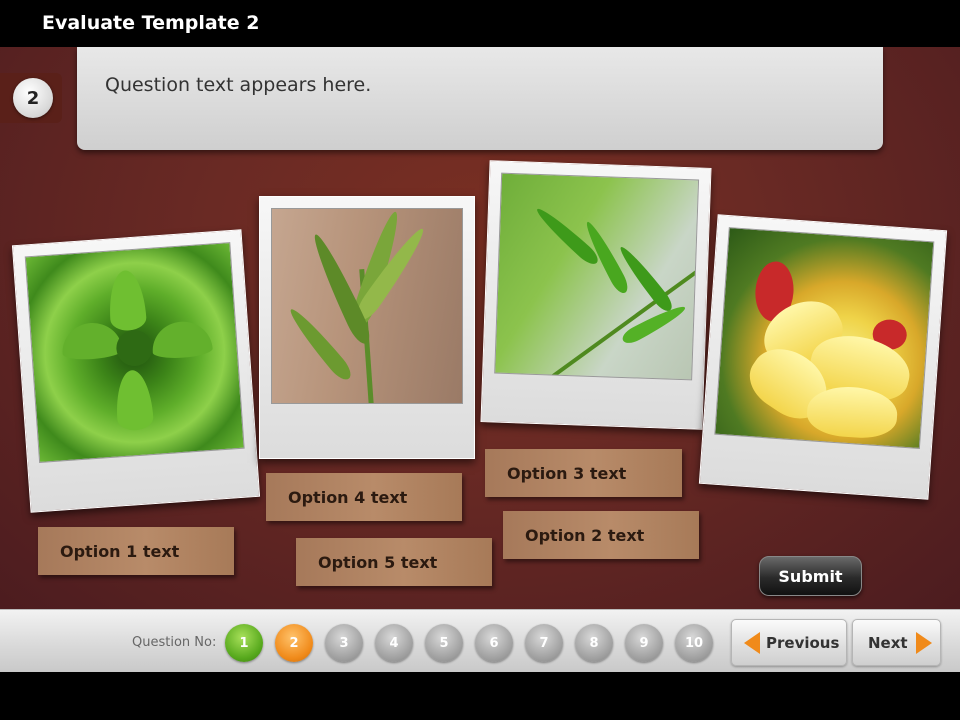 Image resolution: width=960 pixels, height=720 pixels. I want to click on next-label: Next, so click(888, 642).